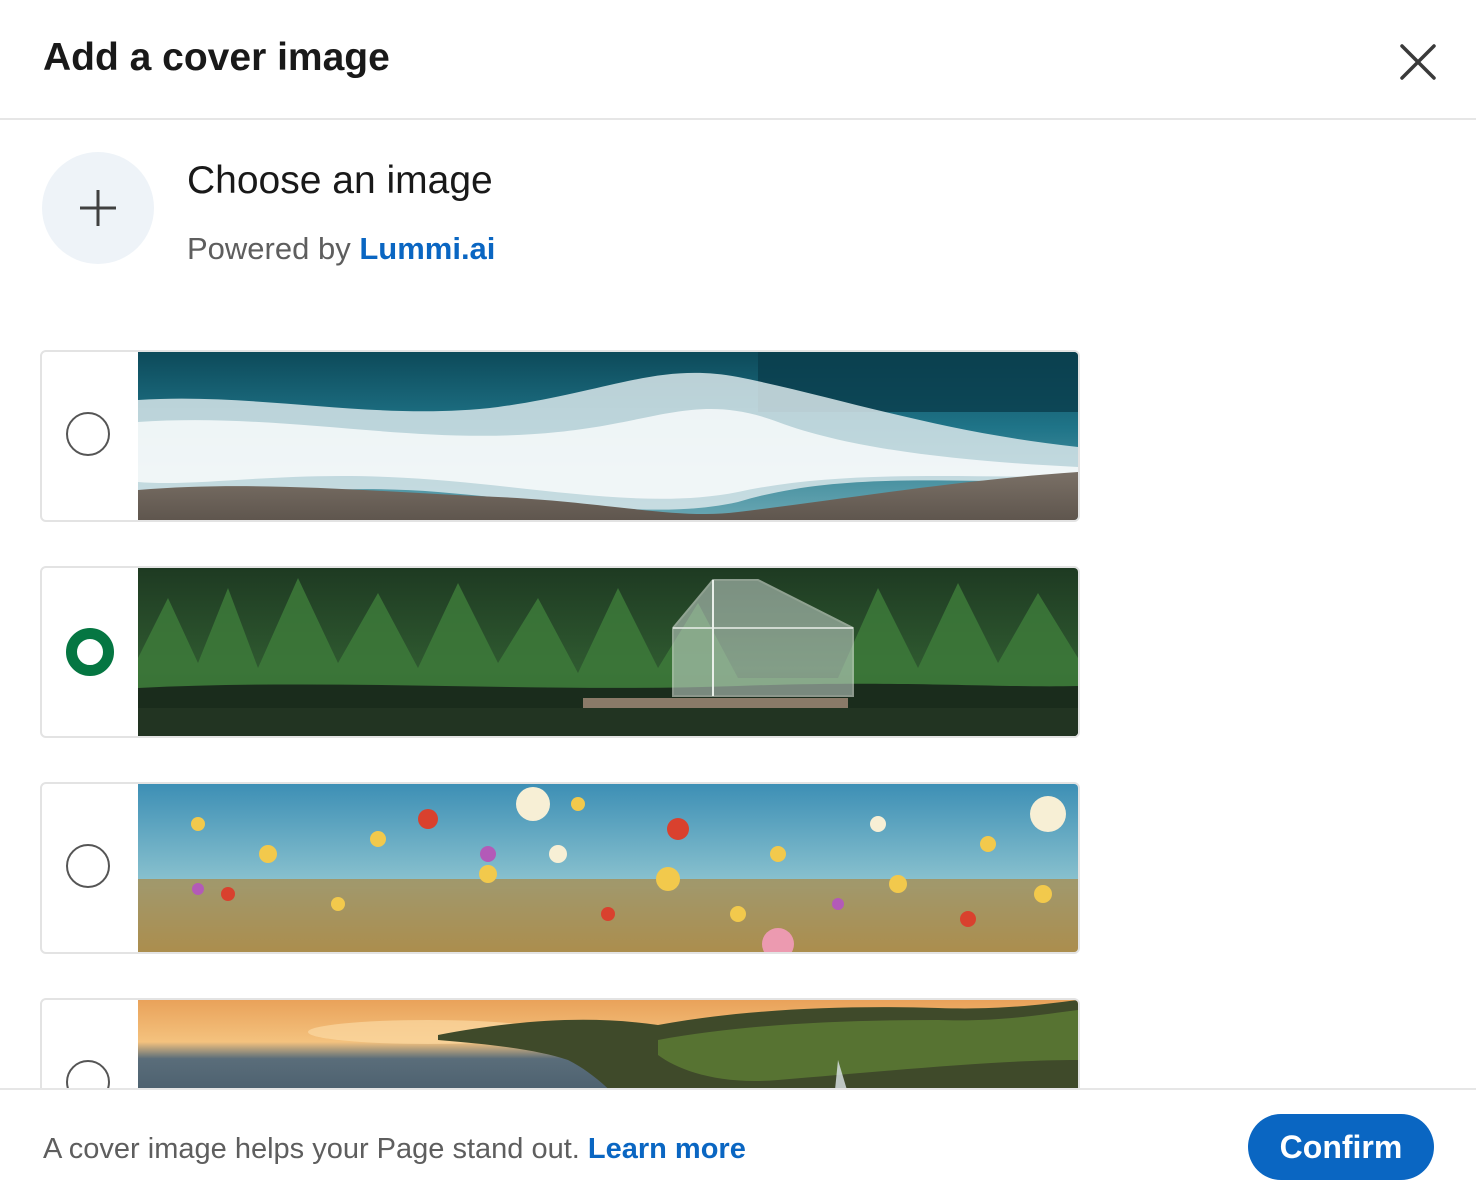 This screenshot has width=1476, height=1198. Describe the element at coordinates (608, 436) in the screenshot. I see `ocean-waves-image` at that location.